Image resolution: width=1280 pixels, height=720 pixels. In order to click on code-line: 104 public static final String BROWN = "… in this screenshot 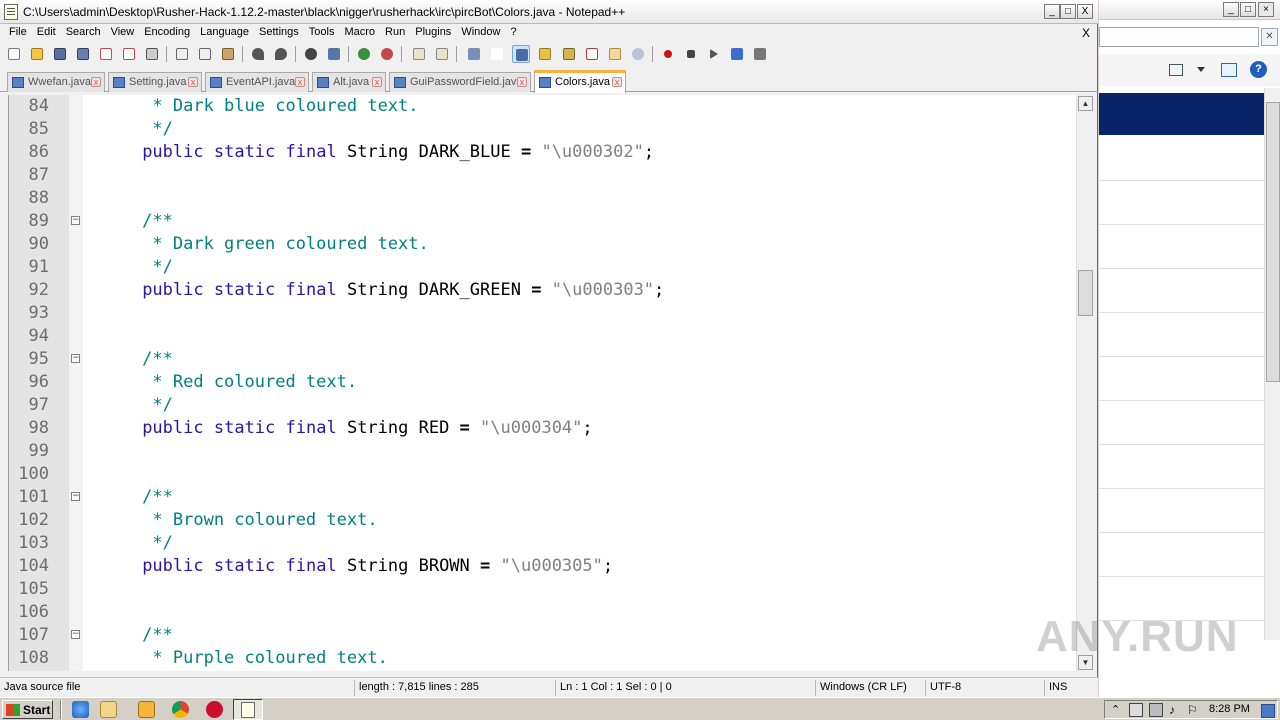, I will do `click(542, 566)`.